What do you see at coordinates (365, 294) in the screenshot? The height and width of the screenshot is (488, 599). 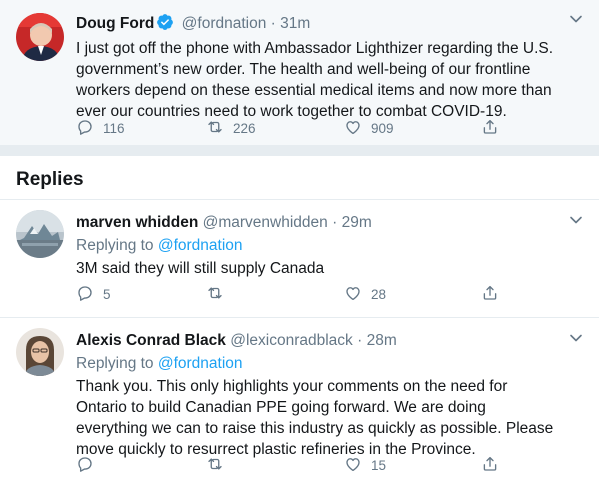 I see `like-button: 28` at bounding box center [365, 294].